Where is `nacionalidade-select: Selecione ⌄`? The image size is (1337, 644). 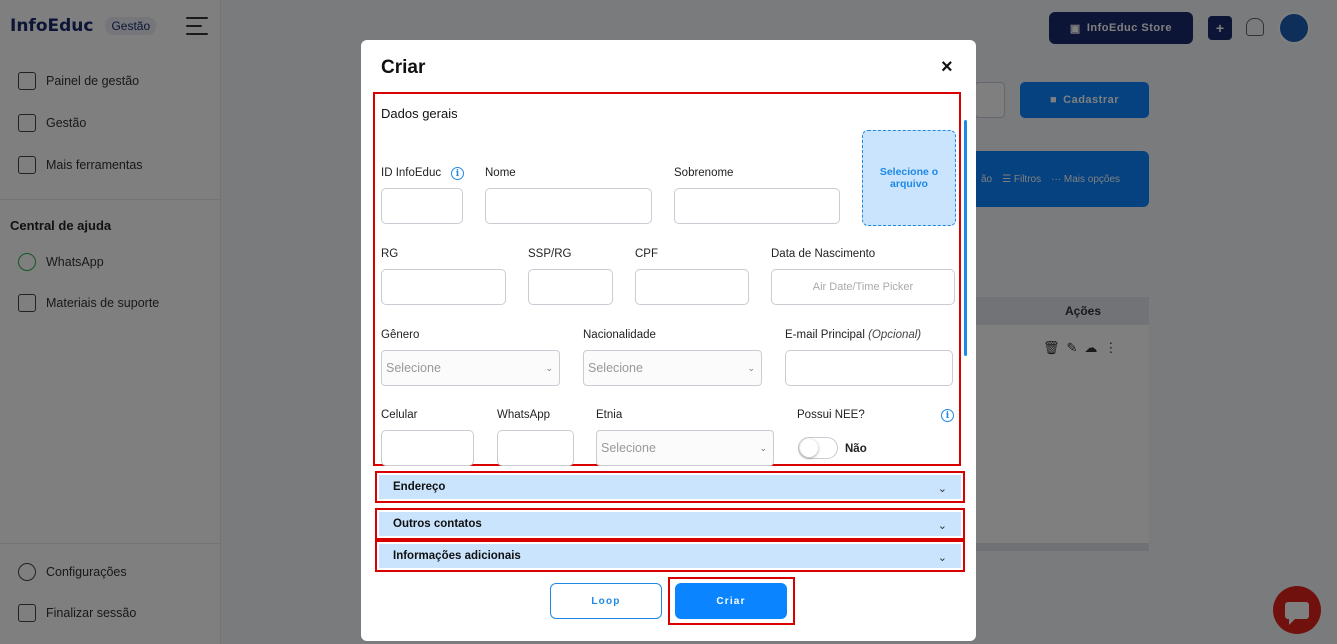 nacionalidade-select: Selecione ⌄ is located at coordinates (672, 368).